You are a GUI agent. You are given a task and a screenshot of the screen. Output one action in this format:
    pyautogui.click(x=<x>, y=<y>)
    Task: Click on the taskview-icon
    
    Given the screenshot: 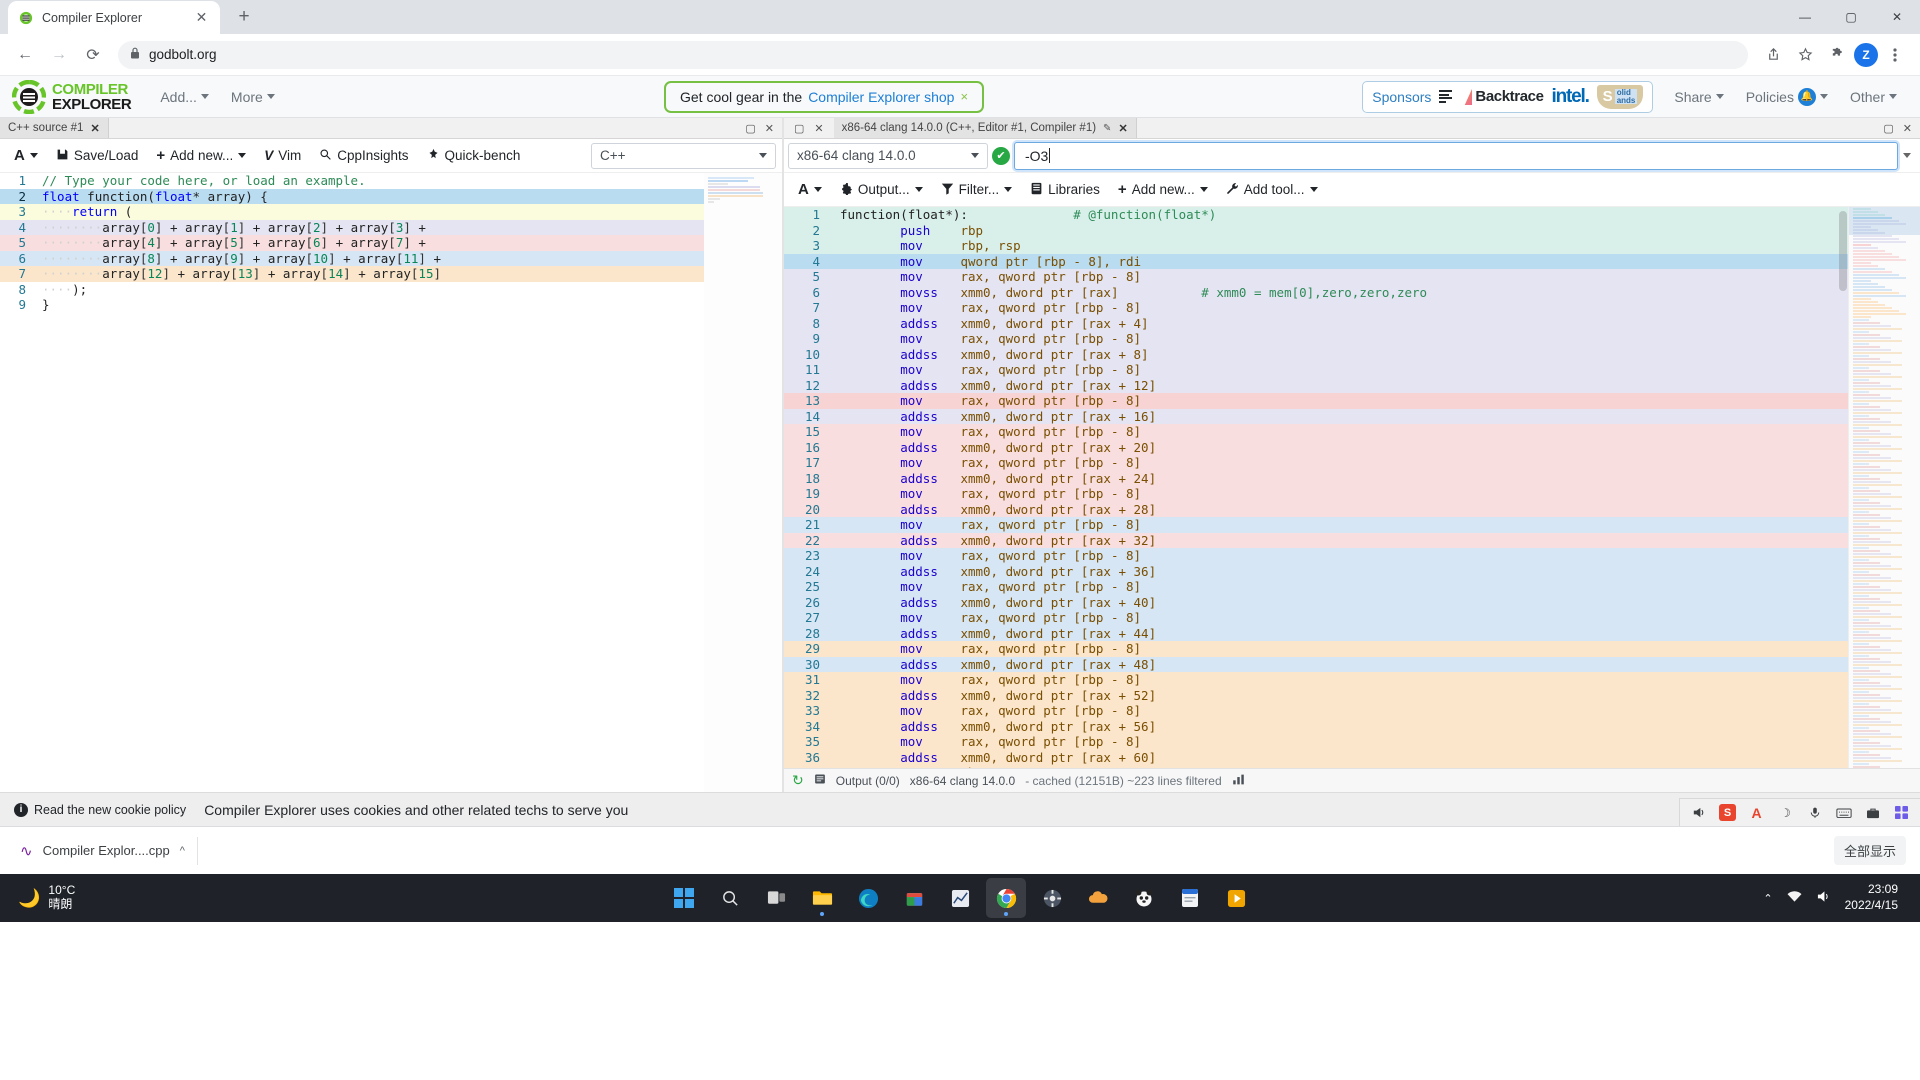 What is the action you would take?
    pyautogui.click(x=776, y=897)
    